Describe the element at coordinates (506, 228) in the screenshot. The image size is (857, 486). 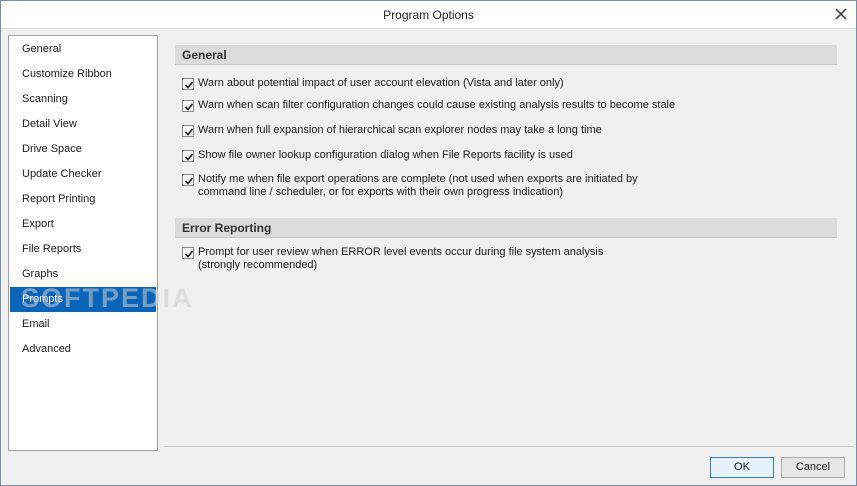
I see `section-header-error-reporting: Error Reporting` at that location.